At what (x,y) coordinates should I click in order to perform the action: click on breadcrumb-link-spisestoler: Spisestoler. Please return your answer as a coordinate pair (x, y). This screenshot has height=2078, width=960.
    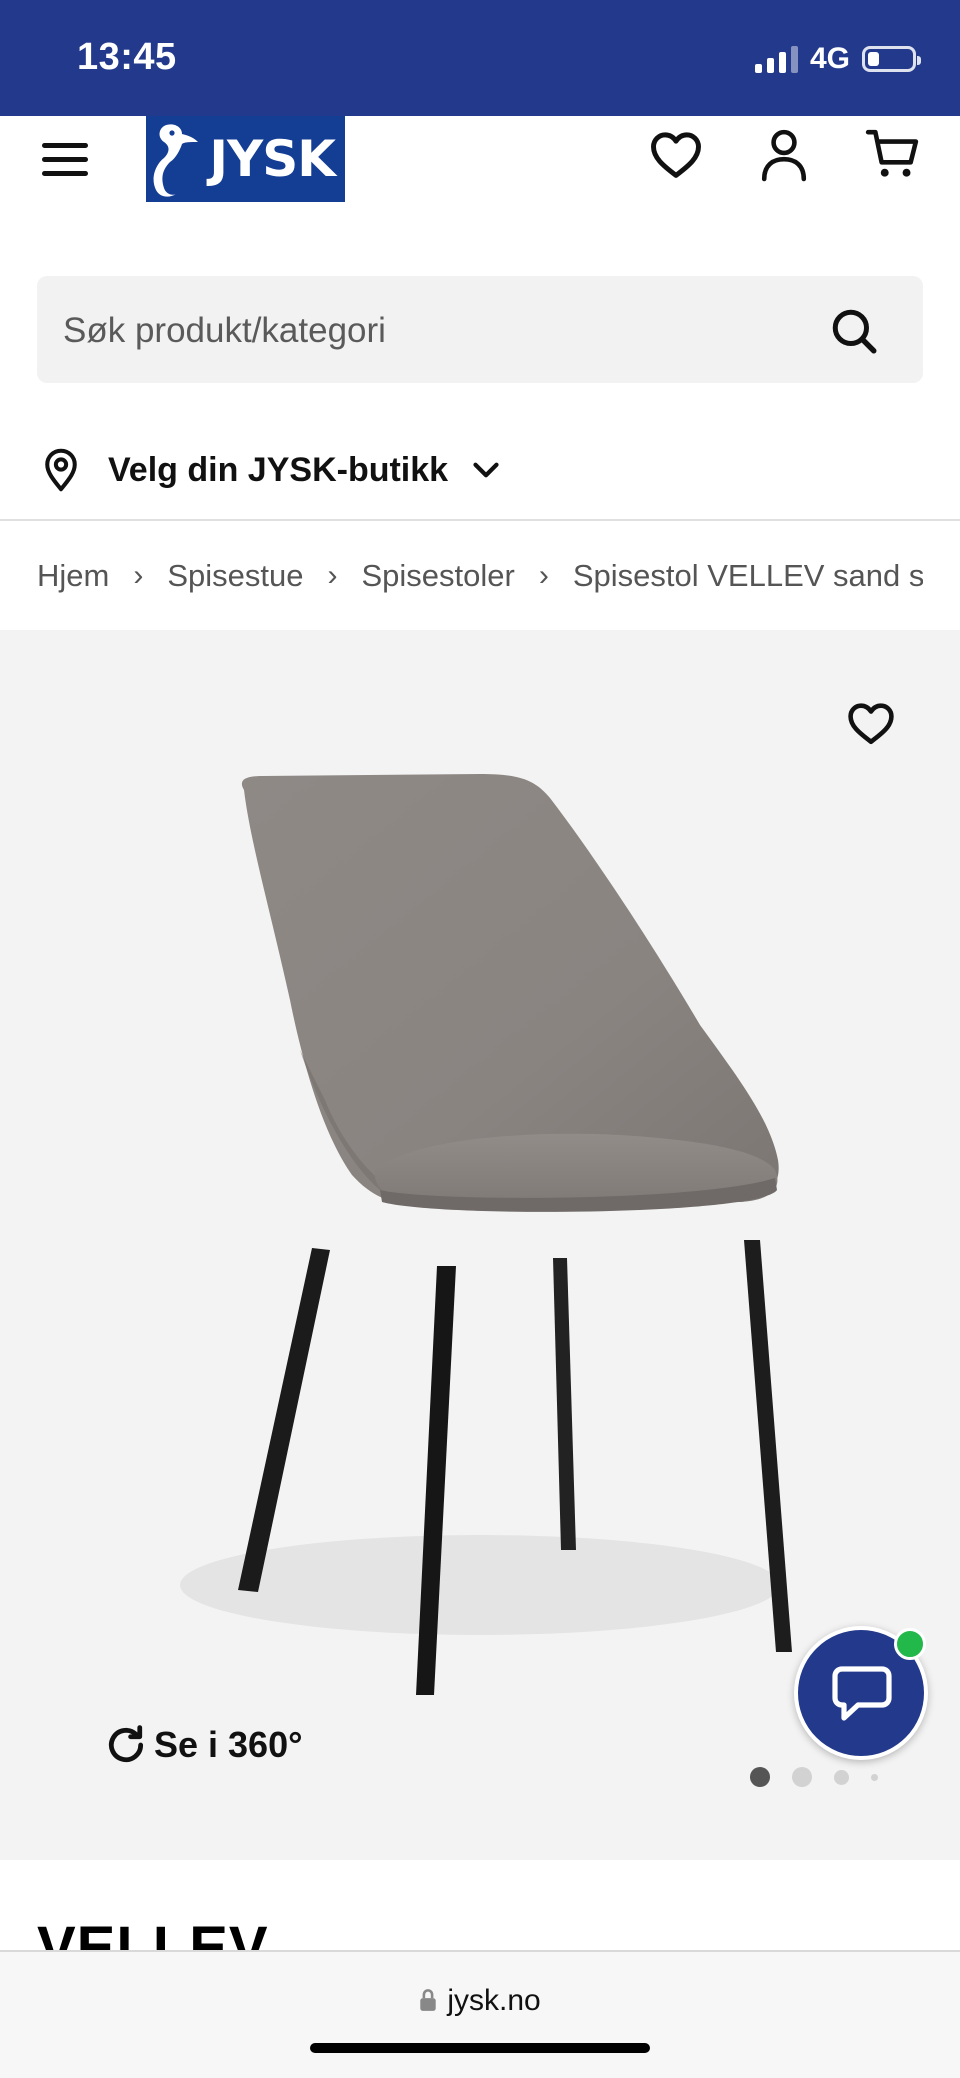
    Looking at the image, I should click on (437, 576).